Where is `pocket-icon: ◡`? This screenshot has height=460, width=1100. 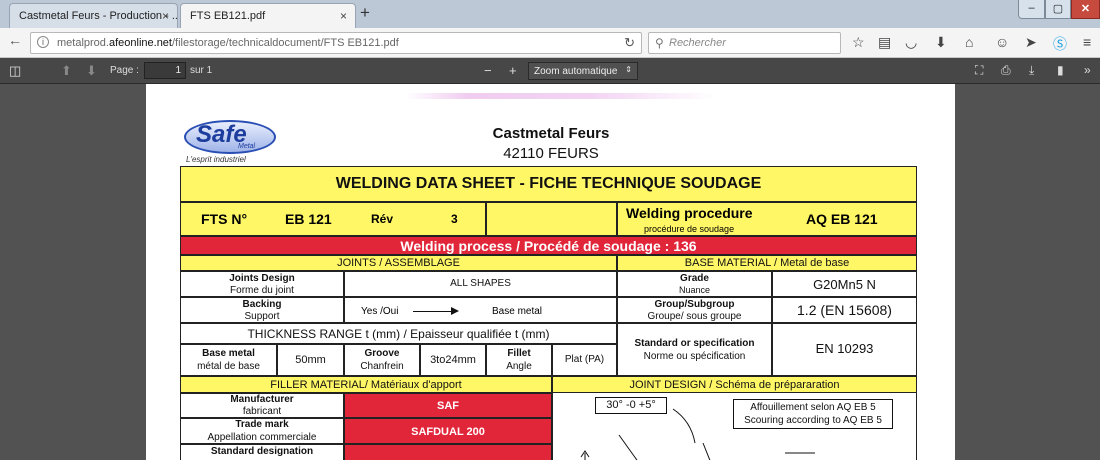 pocket-icon: ◡ is located at coordinates (911, 42).